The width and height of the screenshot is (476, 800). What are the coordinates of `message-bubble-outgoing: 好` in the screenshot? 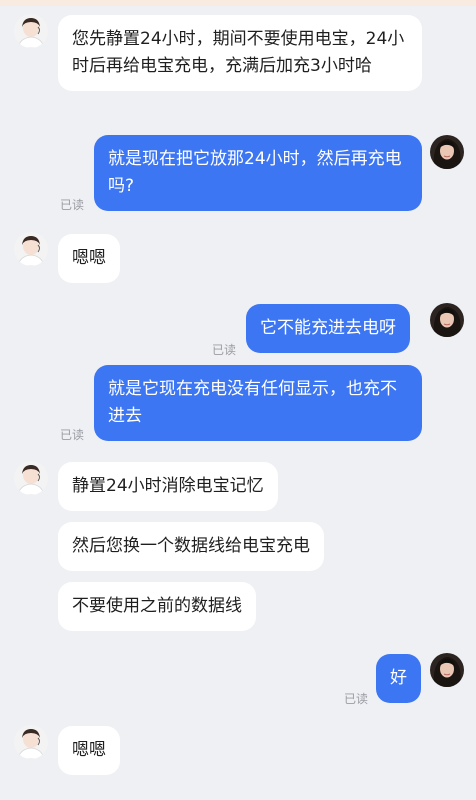 It's located at (398, 678).